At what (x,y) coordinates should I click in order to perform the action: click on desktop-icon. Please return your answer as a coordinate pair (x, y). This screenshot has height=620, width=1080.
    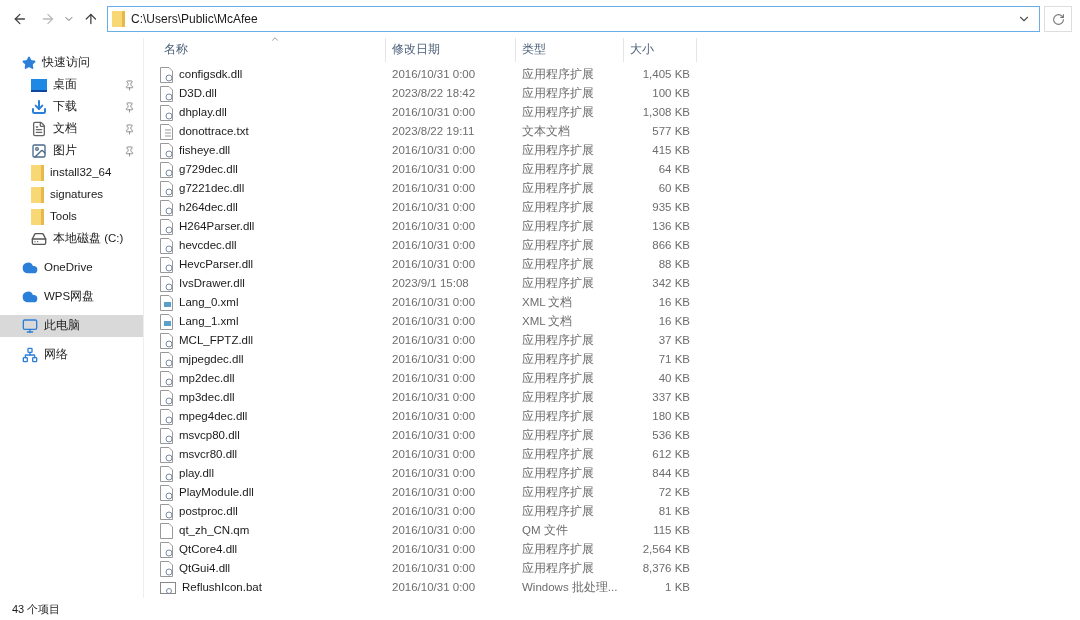
    Looking at the image, I should click on (39, 85).